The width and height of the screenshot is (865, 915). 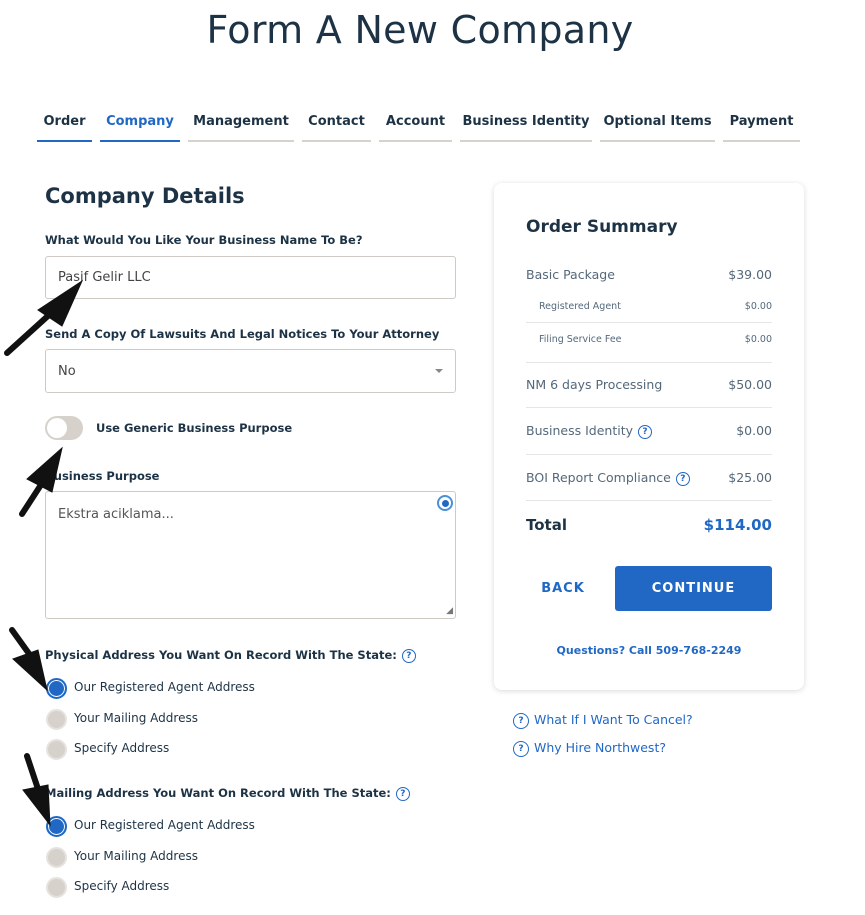 I want to click on mailing-radio-specify, so click(x=56, y=887).